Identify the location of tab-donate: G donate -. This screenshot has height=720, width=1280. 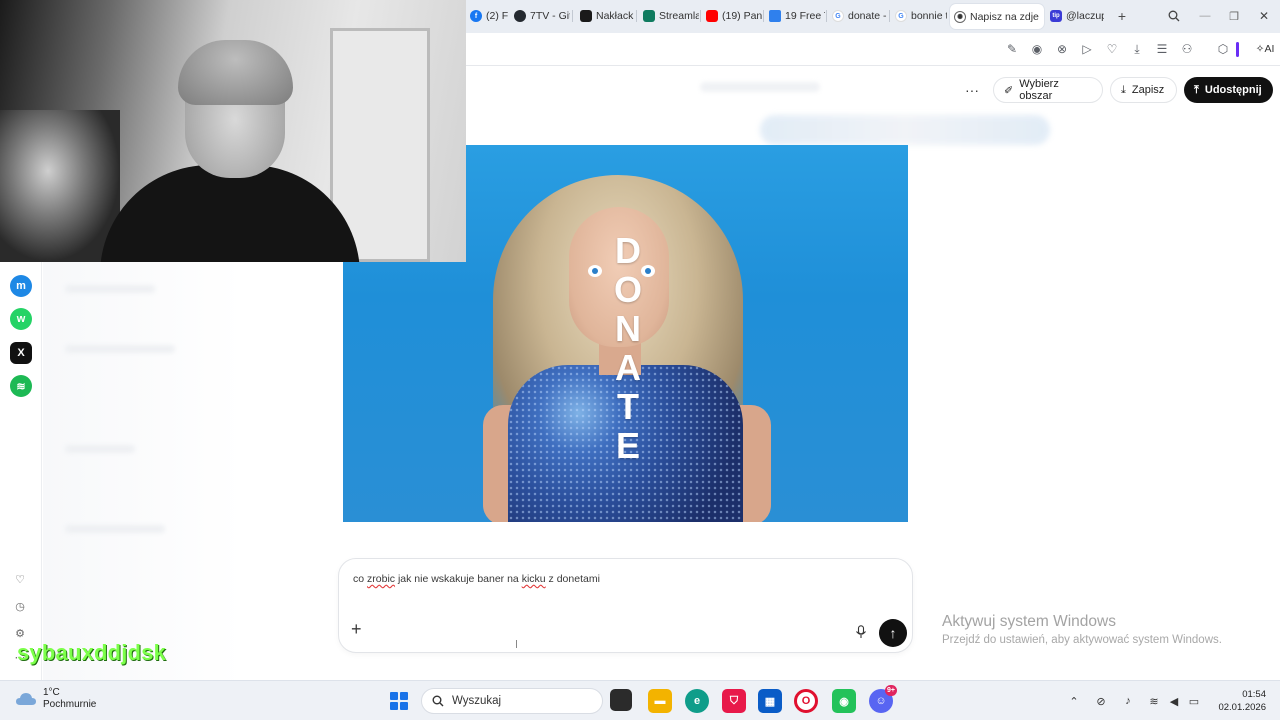
(858, 16).